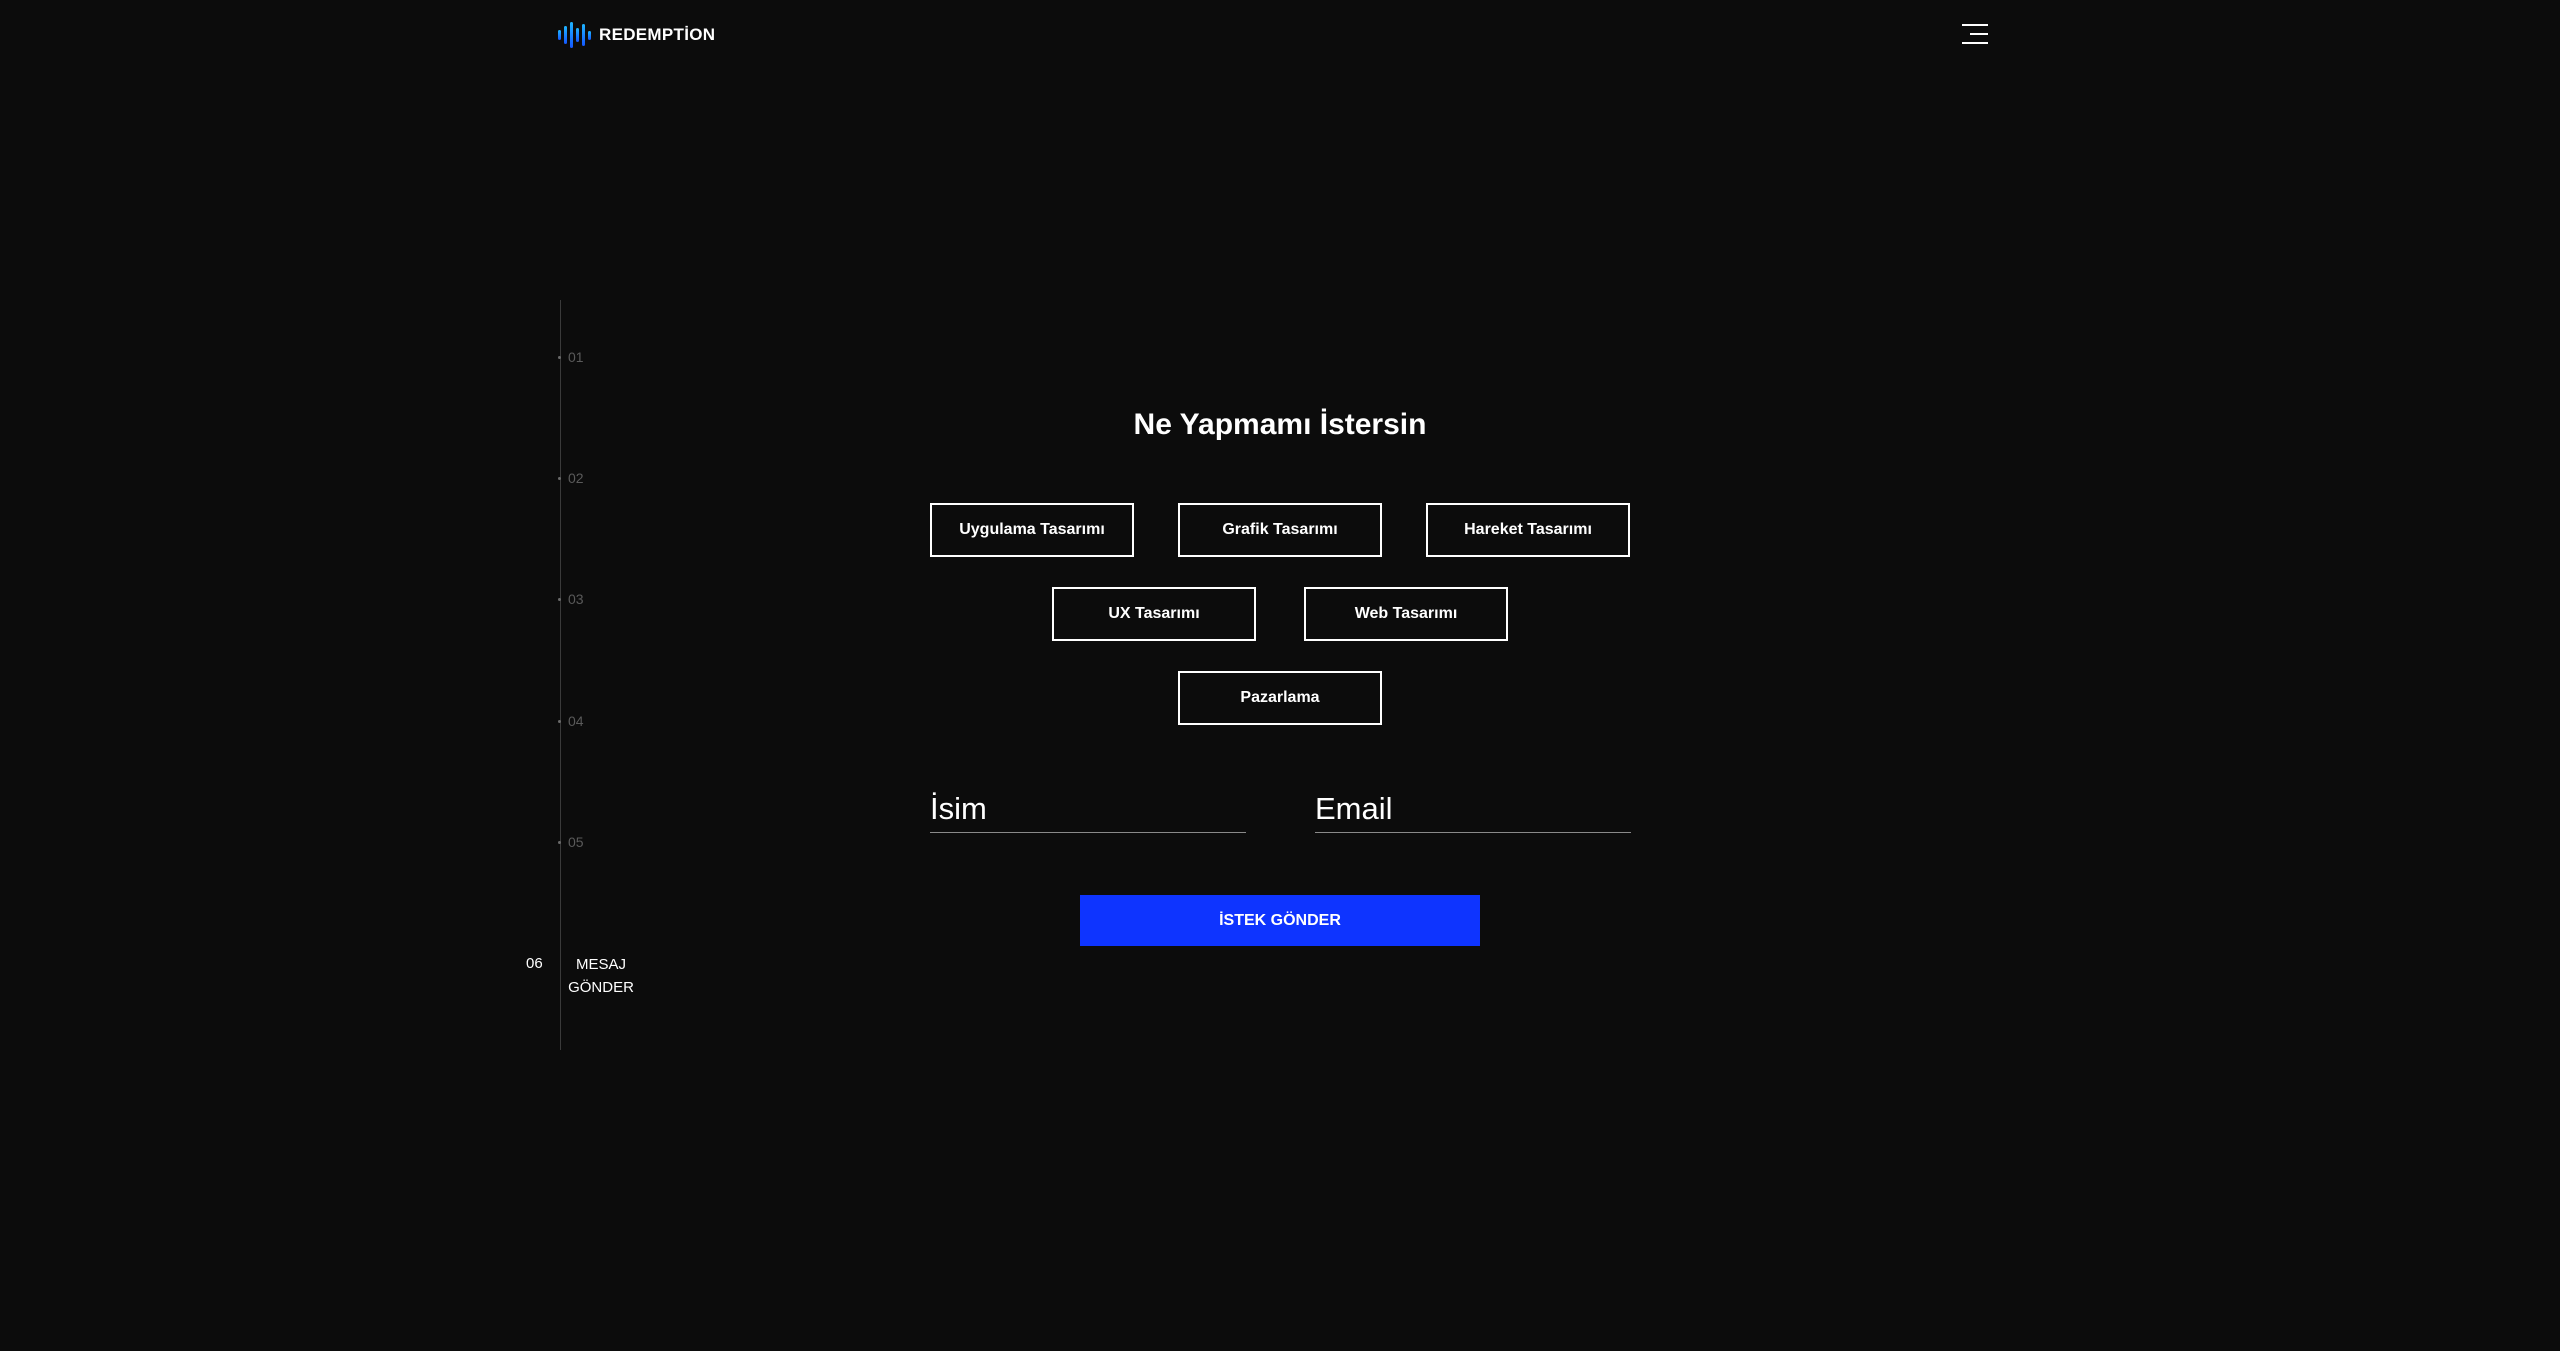 Image resolution: width=2560 pixels, height=1351 pixels. I want to click on service-graphic-design-button: Grafik Tasarımı, so click(1280, 530).